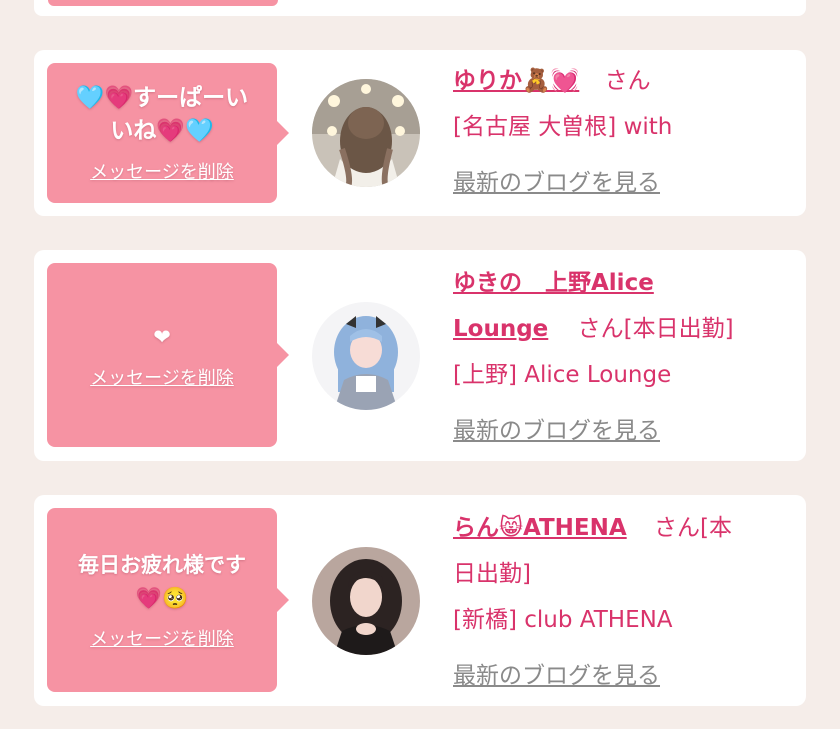  I want to click on girl-dark-hair-photo-icon, so click(366, 601).